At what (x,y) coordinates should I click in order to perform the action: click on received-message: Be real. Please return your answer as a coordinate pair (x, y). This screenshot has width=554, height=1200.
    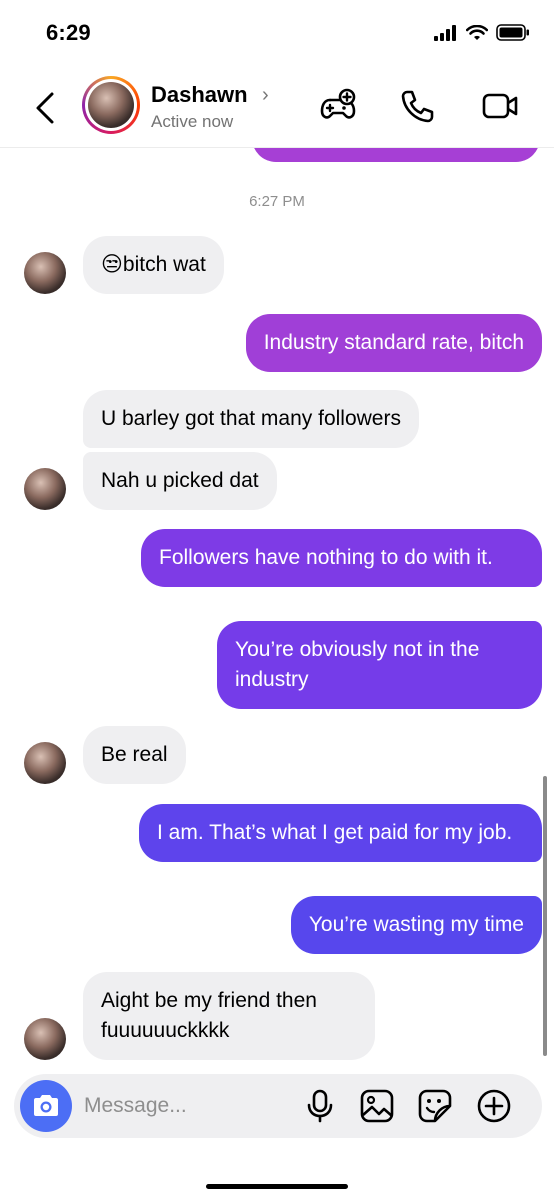
    Looking at the image, I should click on (134, 755).